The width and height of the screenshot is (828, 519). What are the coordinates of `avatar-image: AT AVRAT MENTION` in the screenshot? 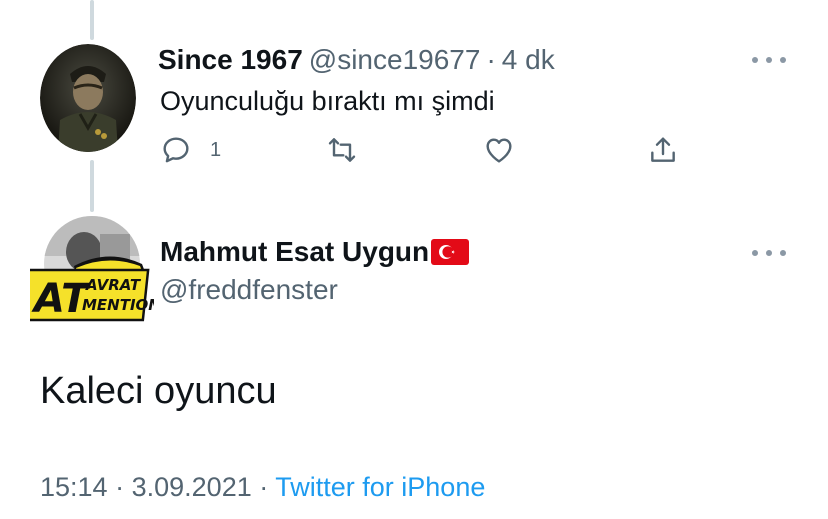 It's located at (89, 269).